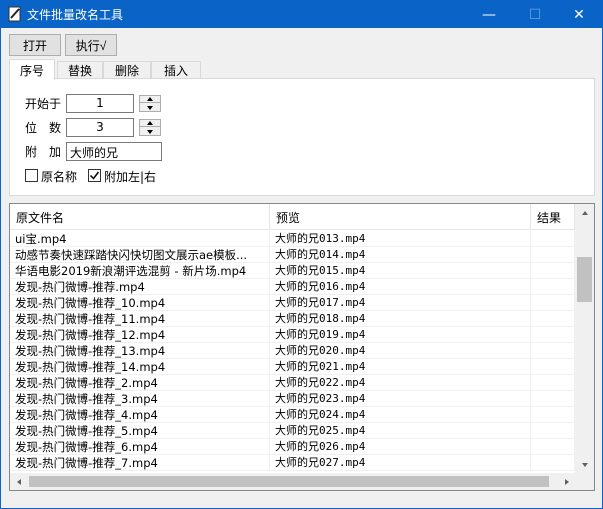  Describe the element at coordinates (140, 399) in the screenshot. I see `cell-original-name: 发现-热门微博-推荐_3.mp4` at that location.